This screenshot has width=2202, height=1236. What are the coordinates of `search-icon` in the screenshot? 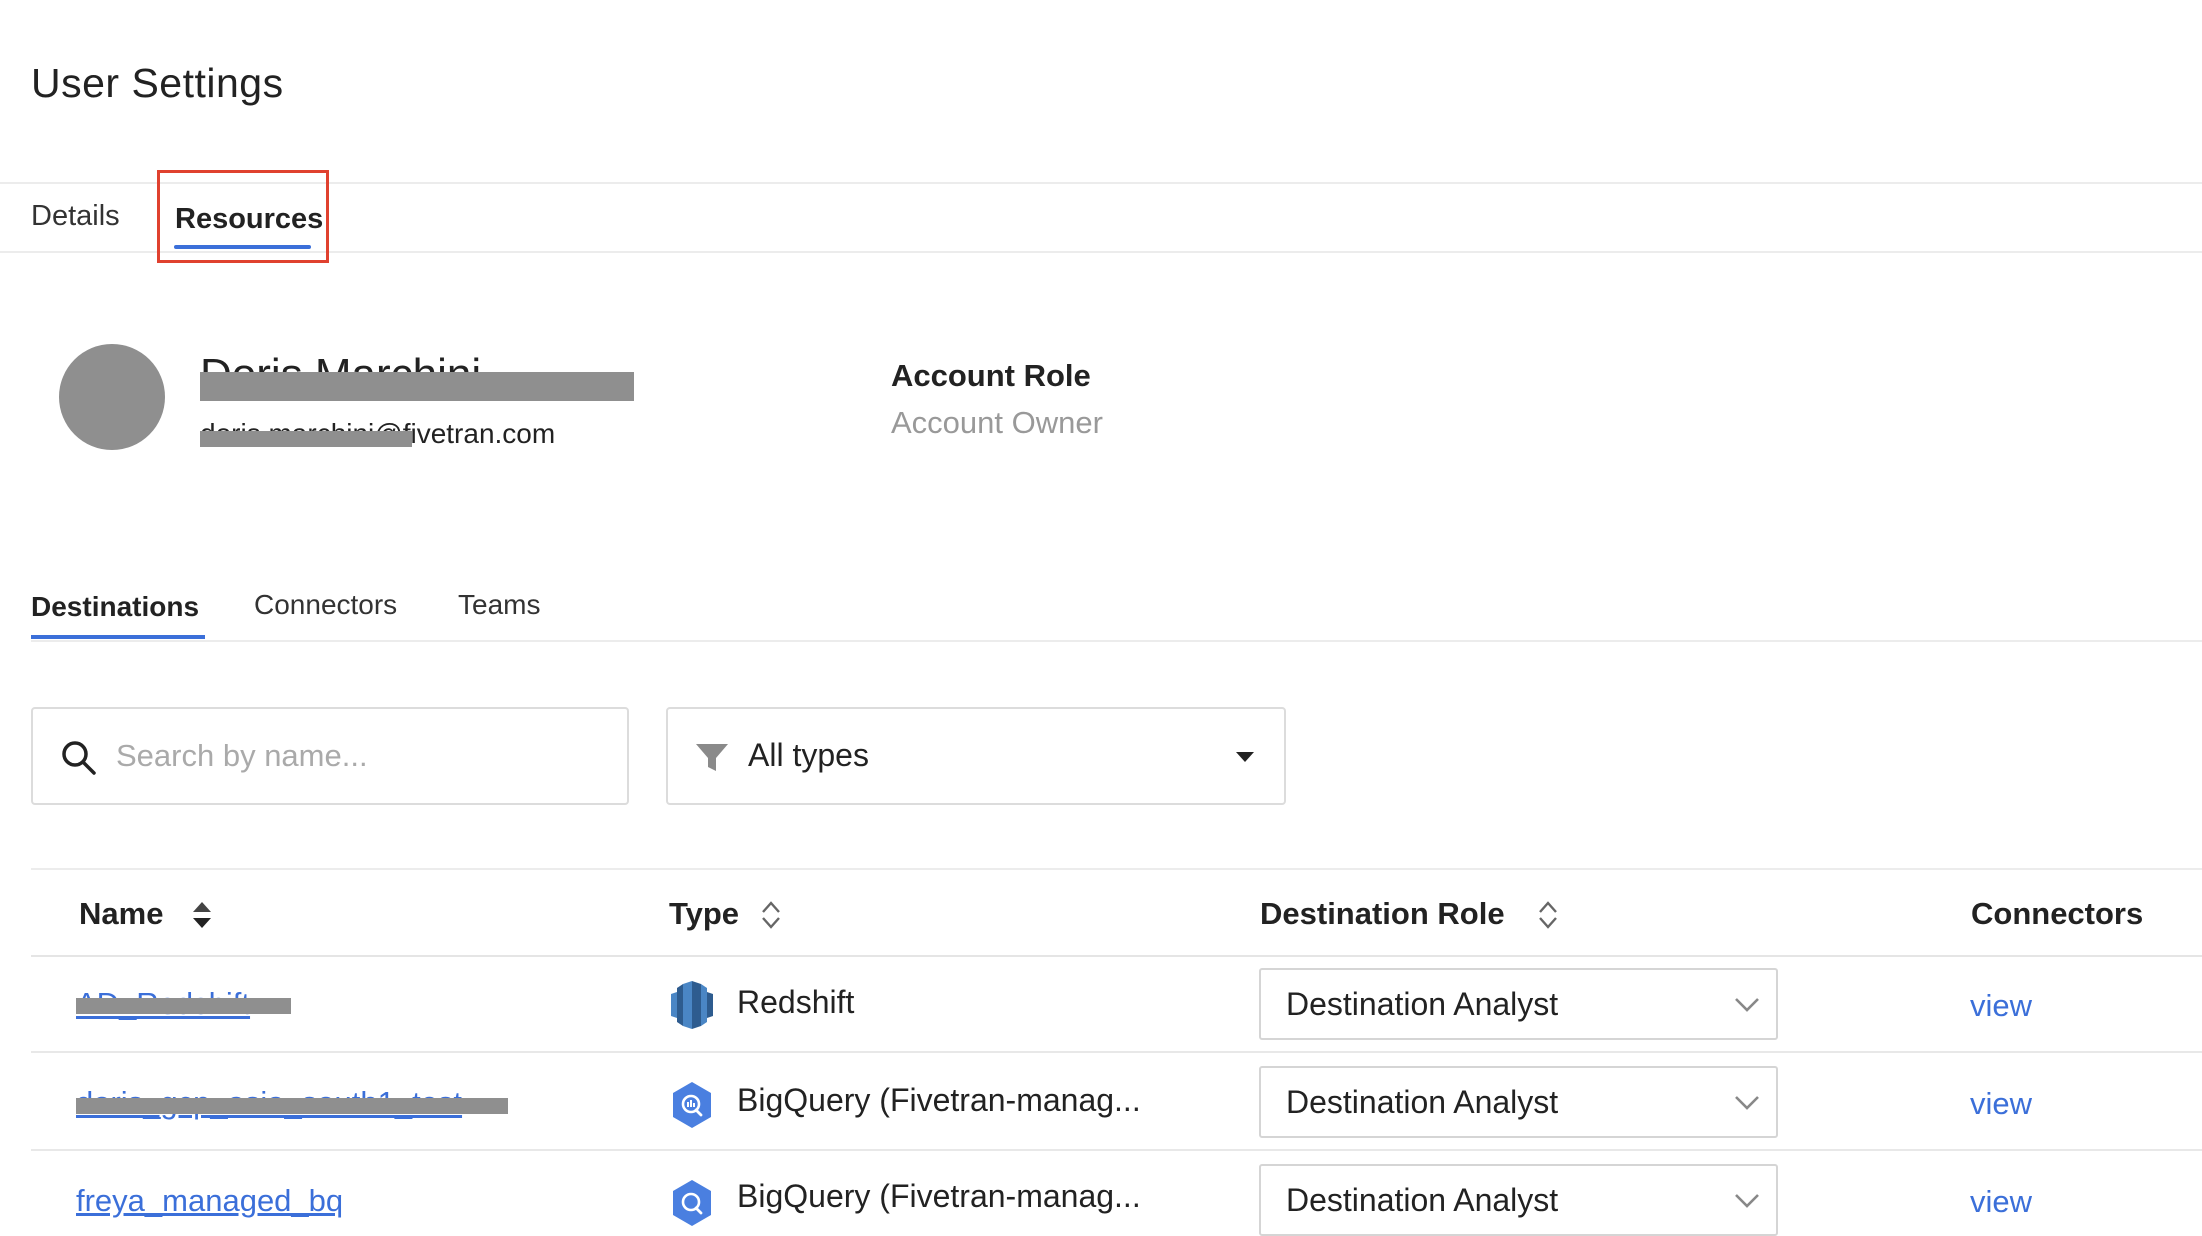 It's located at (79, 758).